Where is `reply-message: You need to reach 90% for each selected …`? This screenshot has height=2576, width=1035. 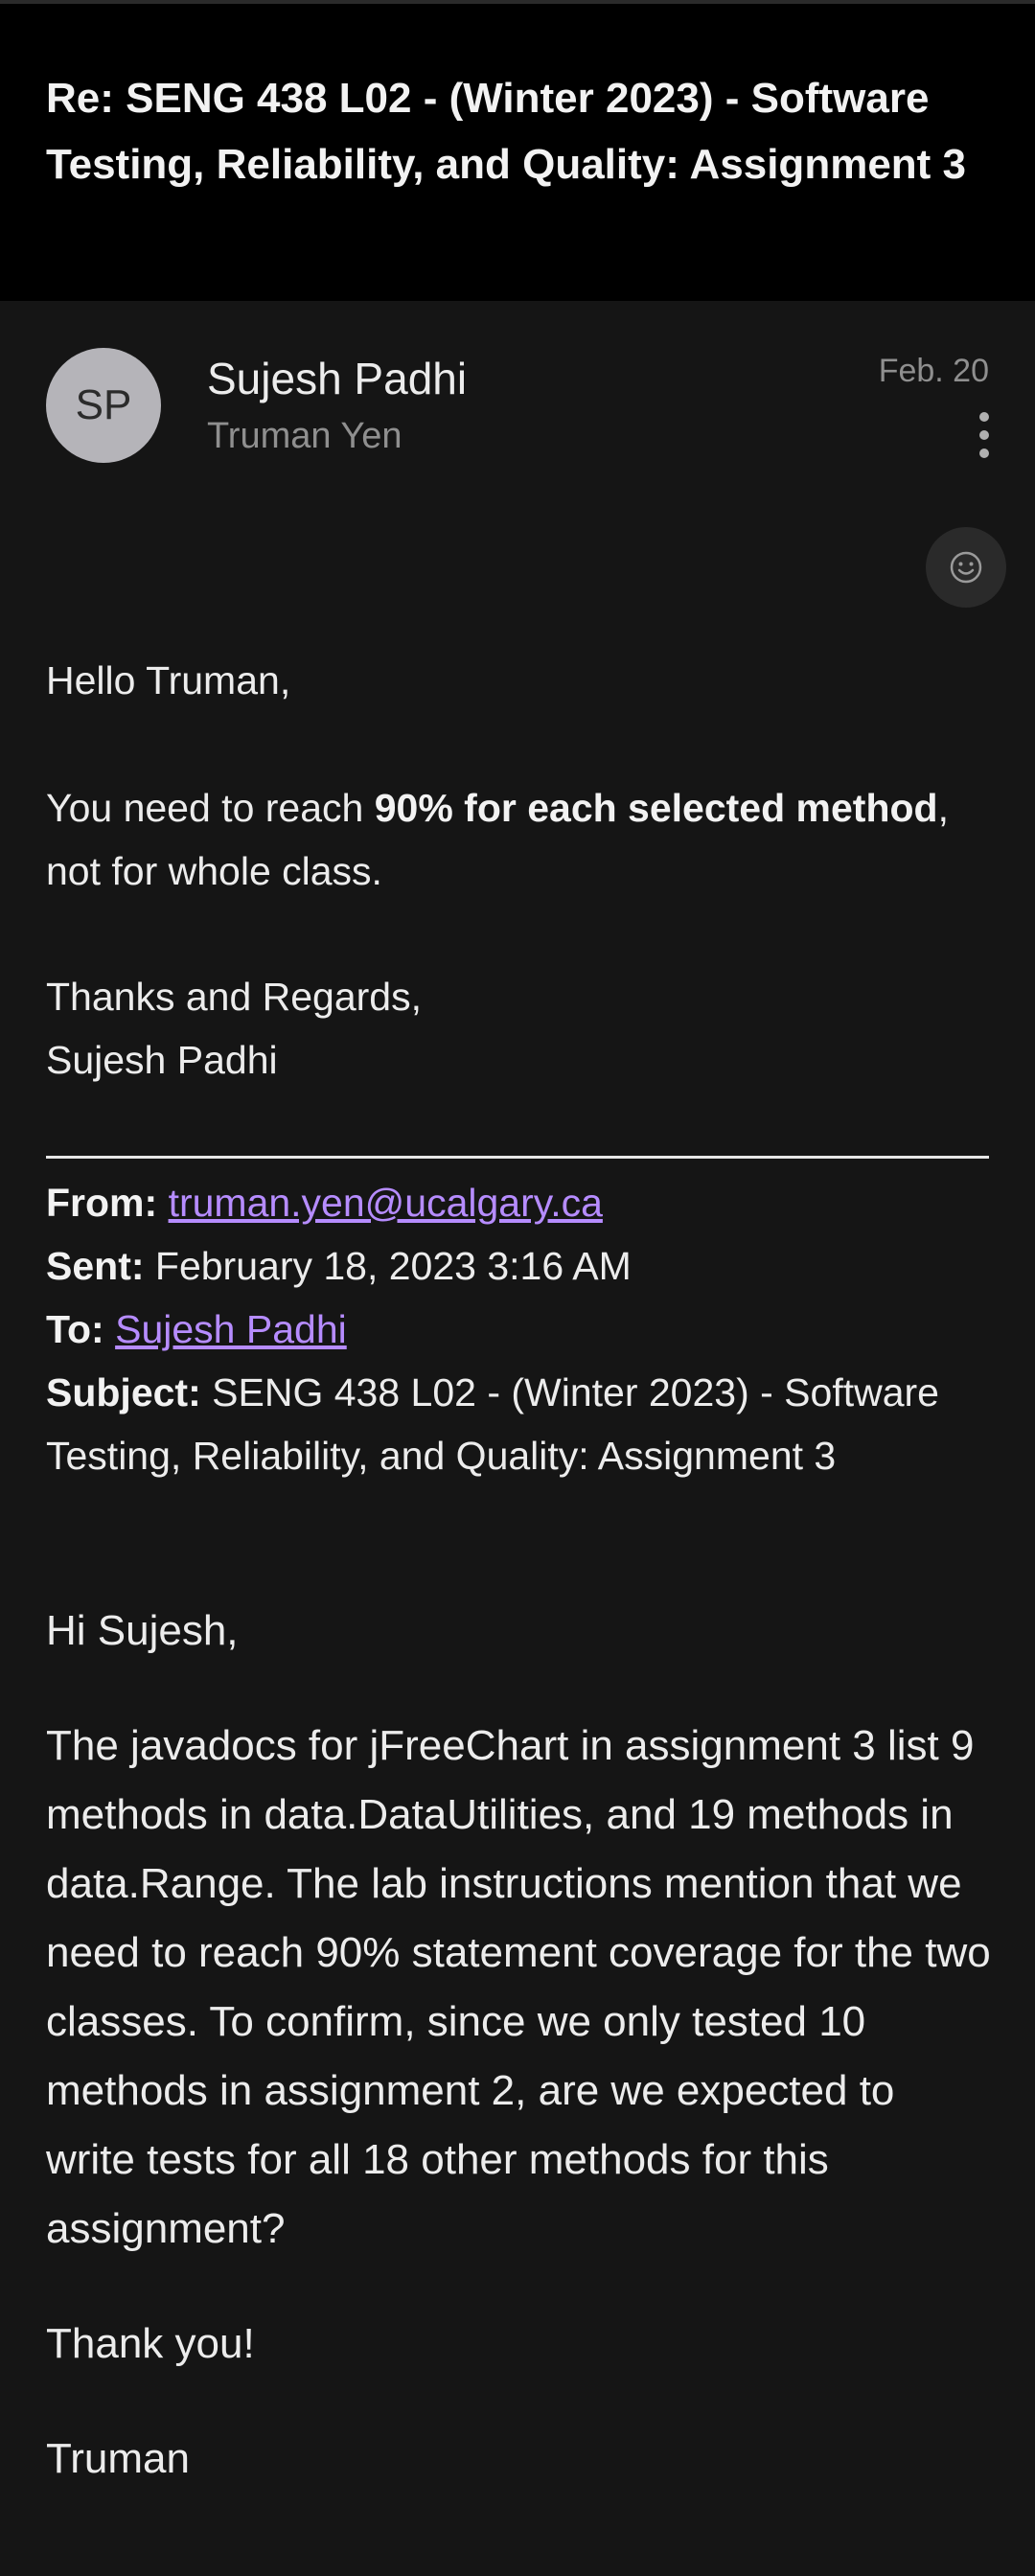
reply-message: You need to reach 90% for each selected … is located at coordinates (497, 839).